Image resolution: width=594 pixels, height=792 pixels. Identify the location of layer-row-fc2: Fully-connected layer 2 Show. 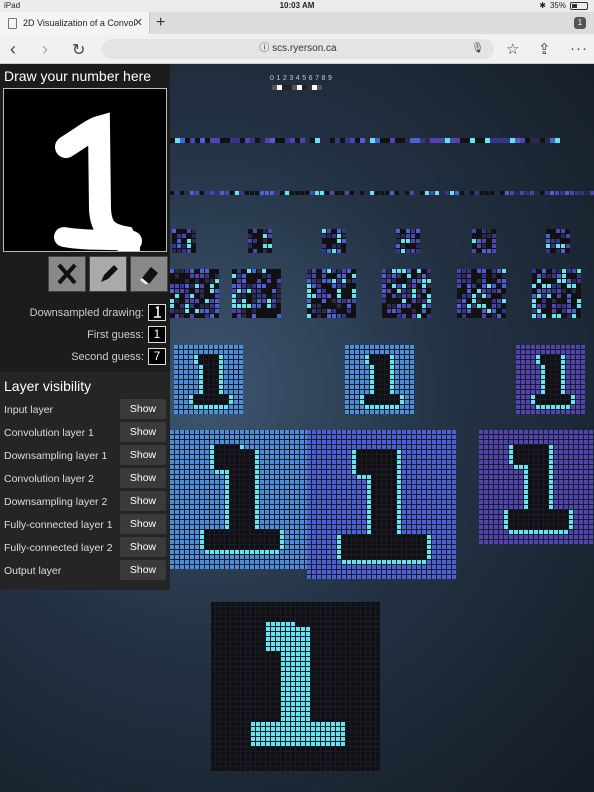
(85, 548).